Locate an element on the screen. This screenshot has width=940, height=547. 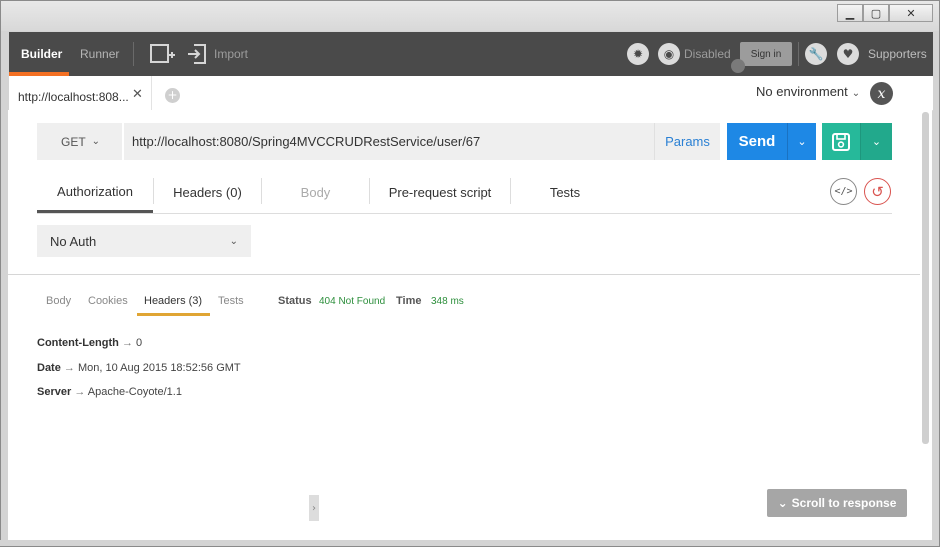
time-label: Time is located at coordinates (409, 301).